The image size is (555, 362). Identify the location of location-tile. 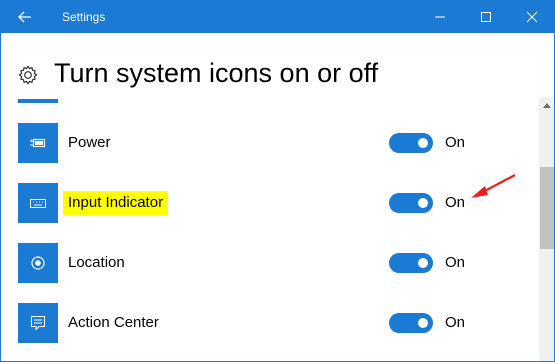
(38, 263).